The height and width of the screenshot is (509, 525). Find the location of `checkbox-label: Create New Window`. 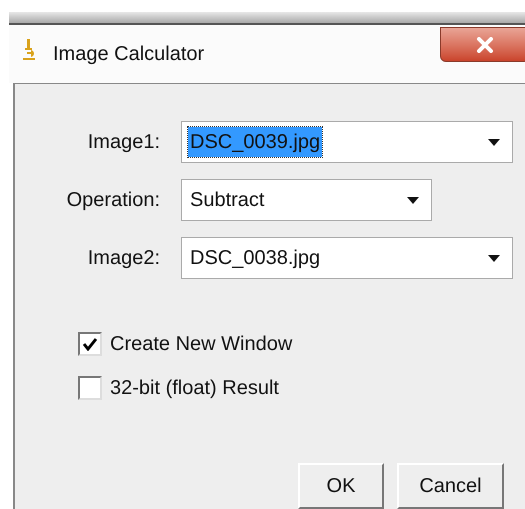

checkbox-label: Create New Window is located at coordinates (201, 344).